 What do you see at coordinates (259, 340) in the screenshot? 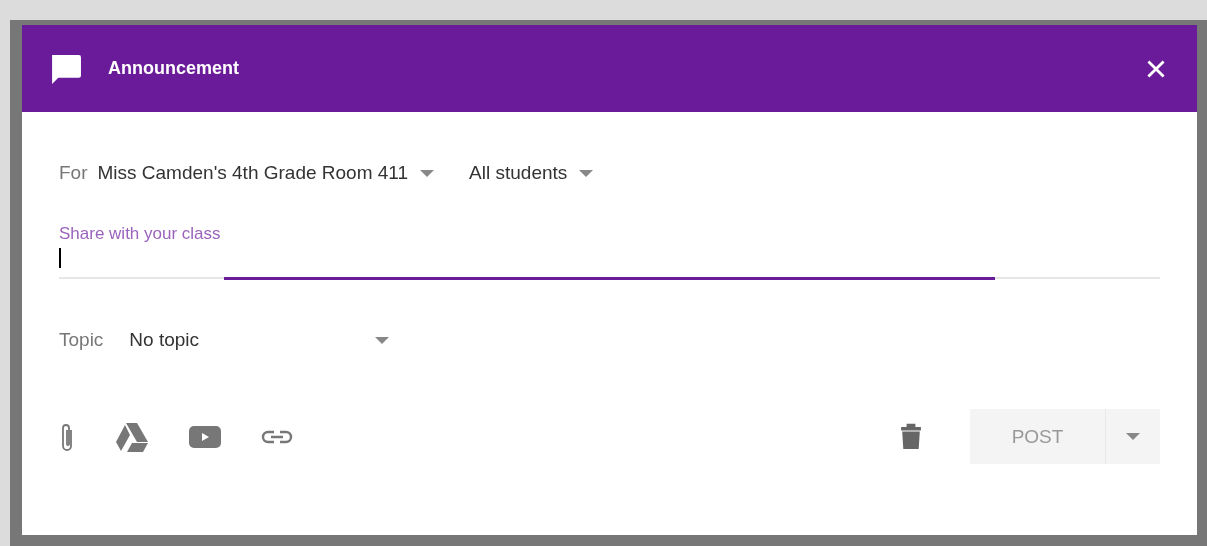
I see `topic-dropdown: No topic` at bounding box center [259, 340].